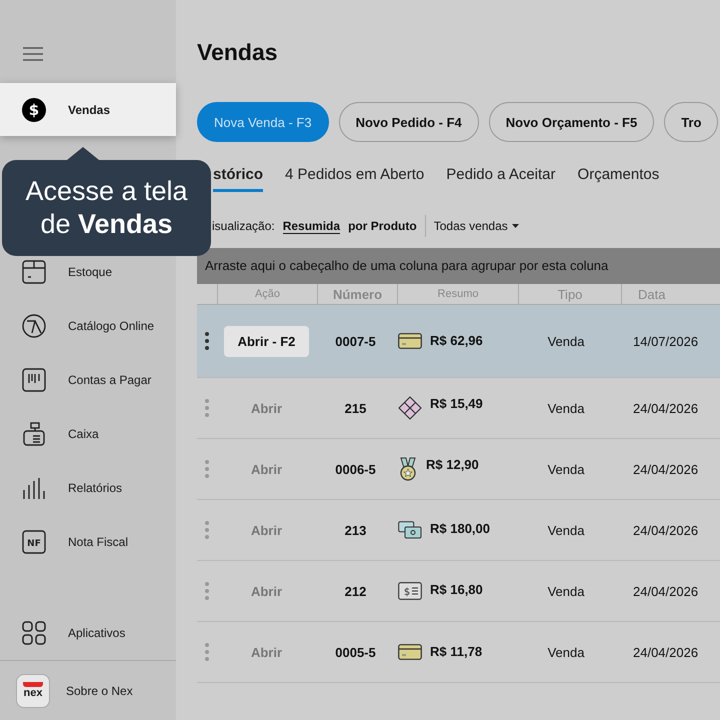 The width and height of the screenshot is (720, 720). Describe the element at coordinates (88, 109) in the screenshot. I see `sidebar-item: $ Vendas` at that location.